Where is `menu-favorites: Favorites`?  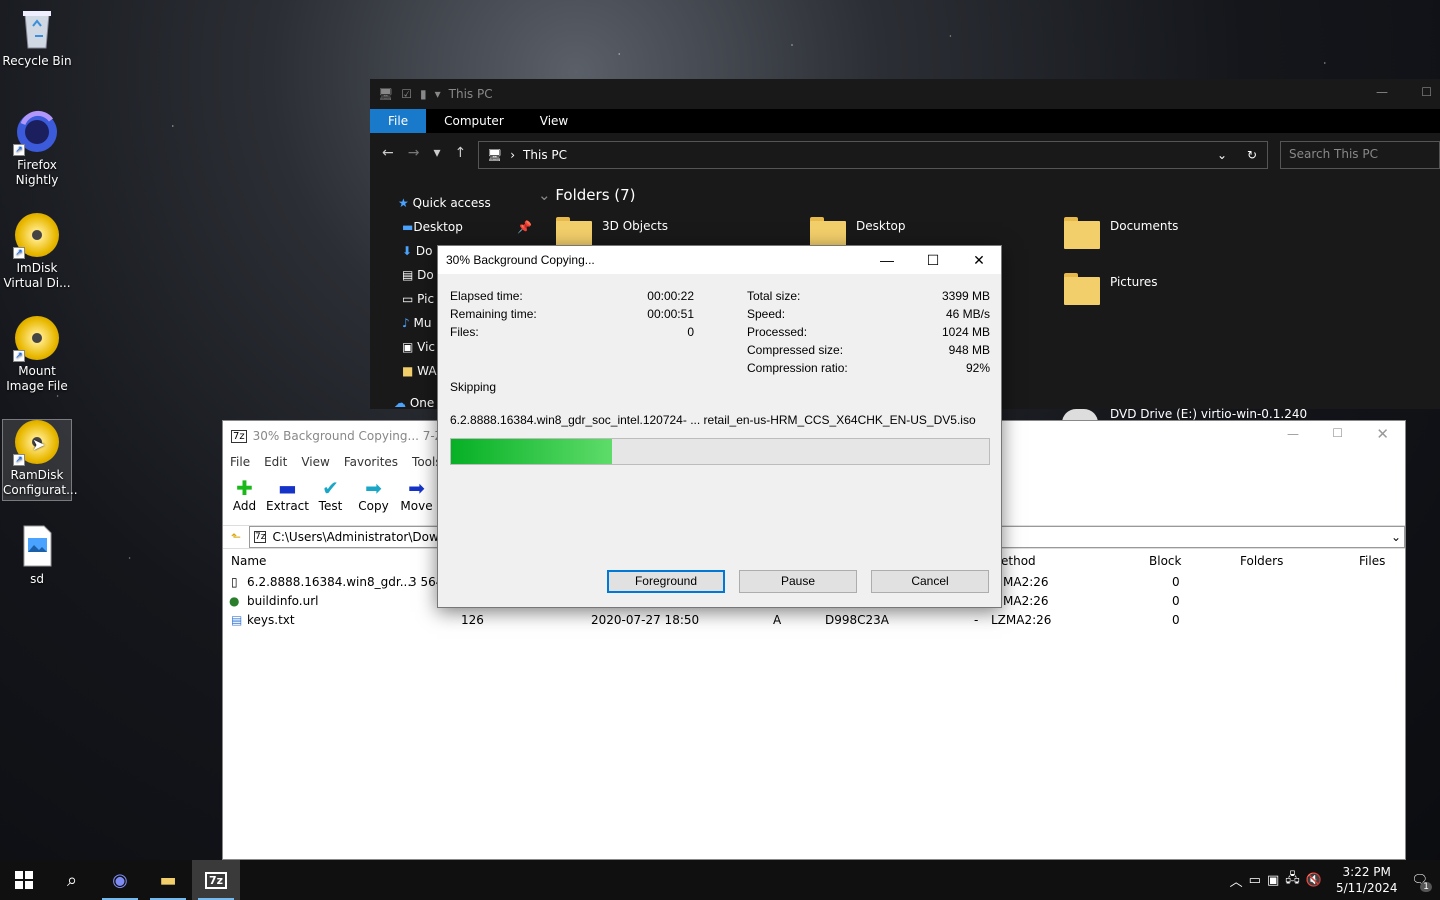 menu-favorites: Favorites is located at coordinates (371, 462).